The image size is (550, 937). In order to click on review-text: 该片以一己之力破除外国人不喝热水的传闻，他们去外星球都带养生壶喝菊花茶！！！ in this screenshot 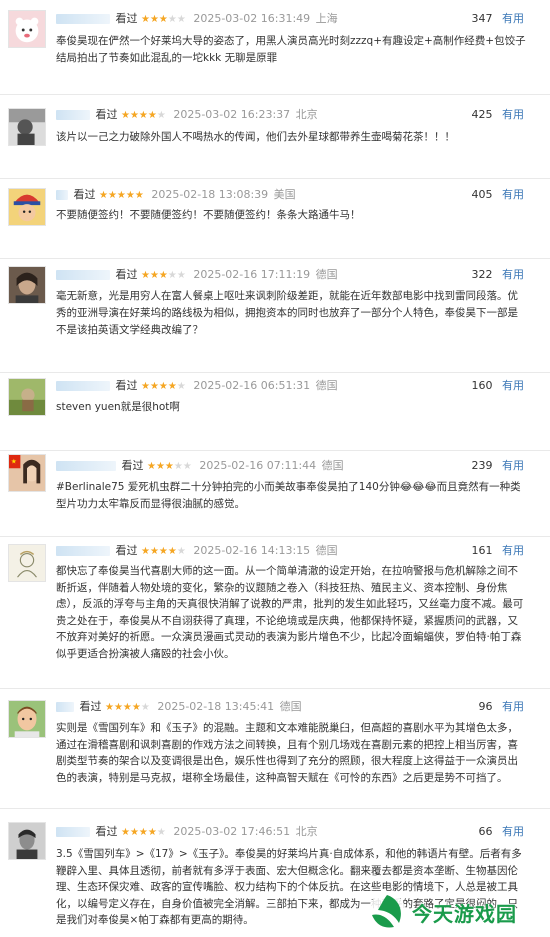, I will do `click(255, 137)`.